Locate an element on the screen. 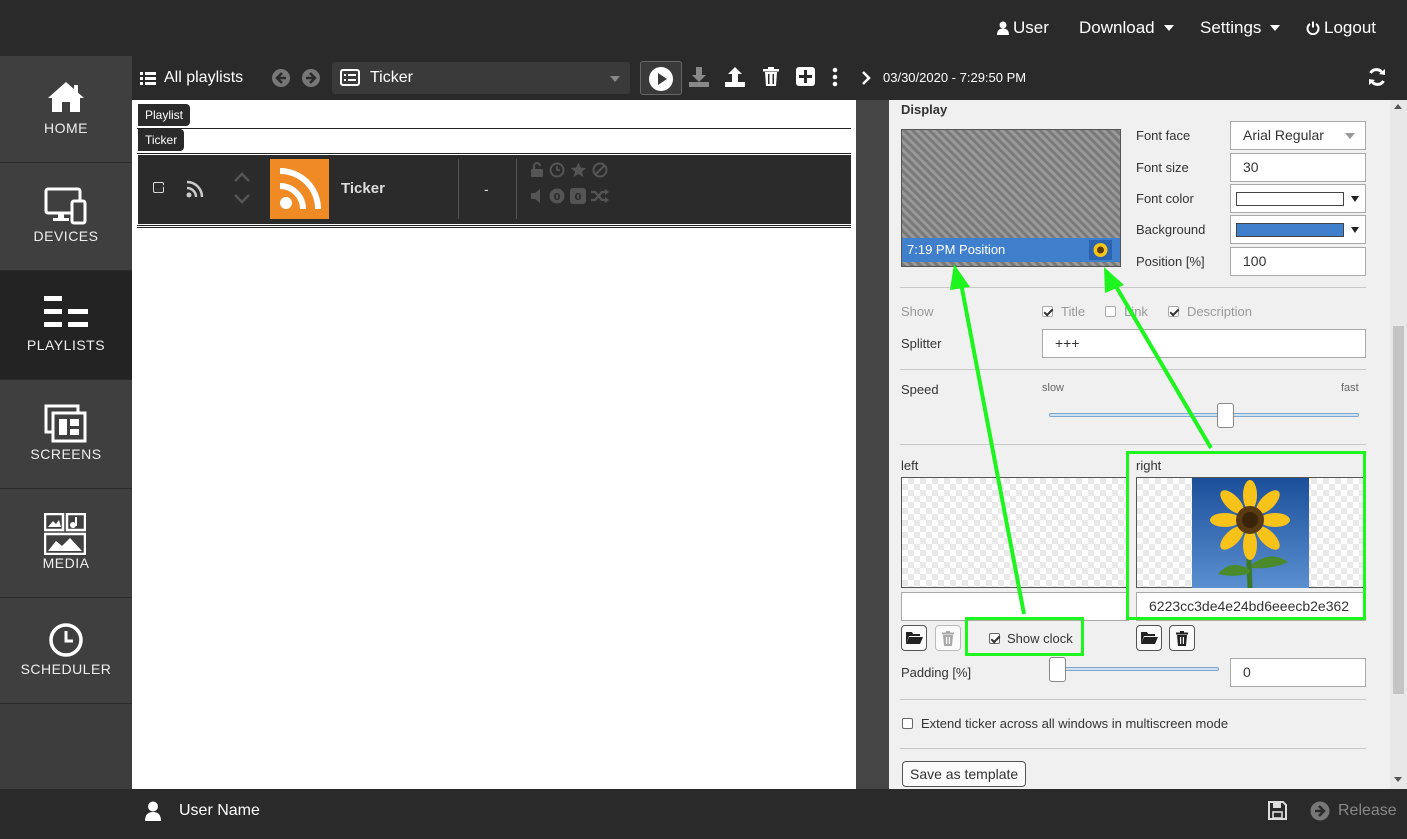 The height and width of the screenshot is (839, 1407). home-icon is located at coordinates (66, 97).